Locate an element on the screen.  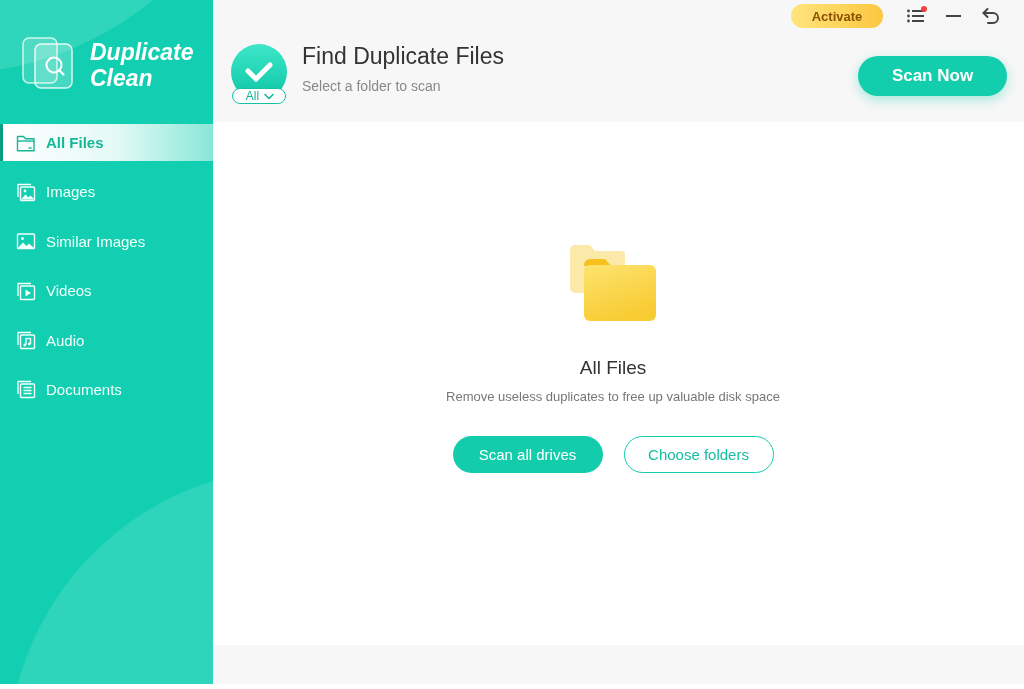
sidebar-item: Similar Images is located at coordinates (106, 241).